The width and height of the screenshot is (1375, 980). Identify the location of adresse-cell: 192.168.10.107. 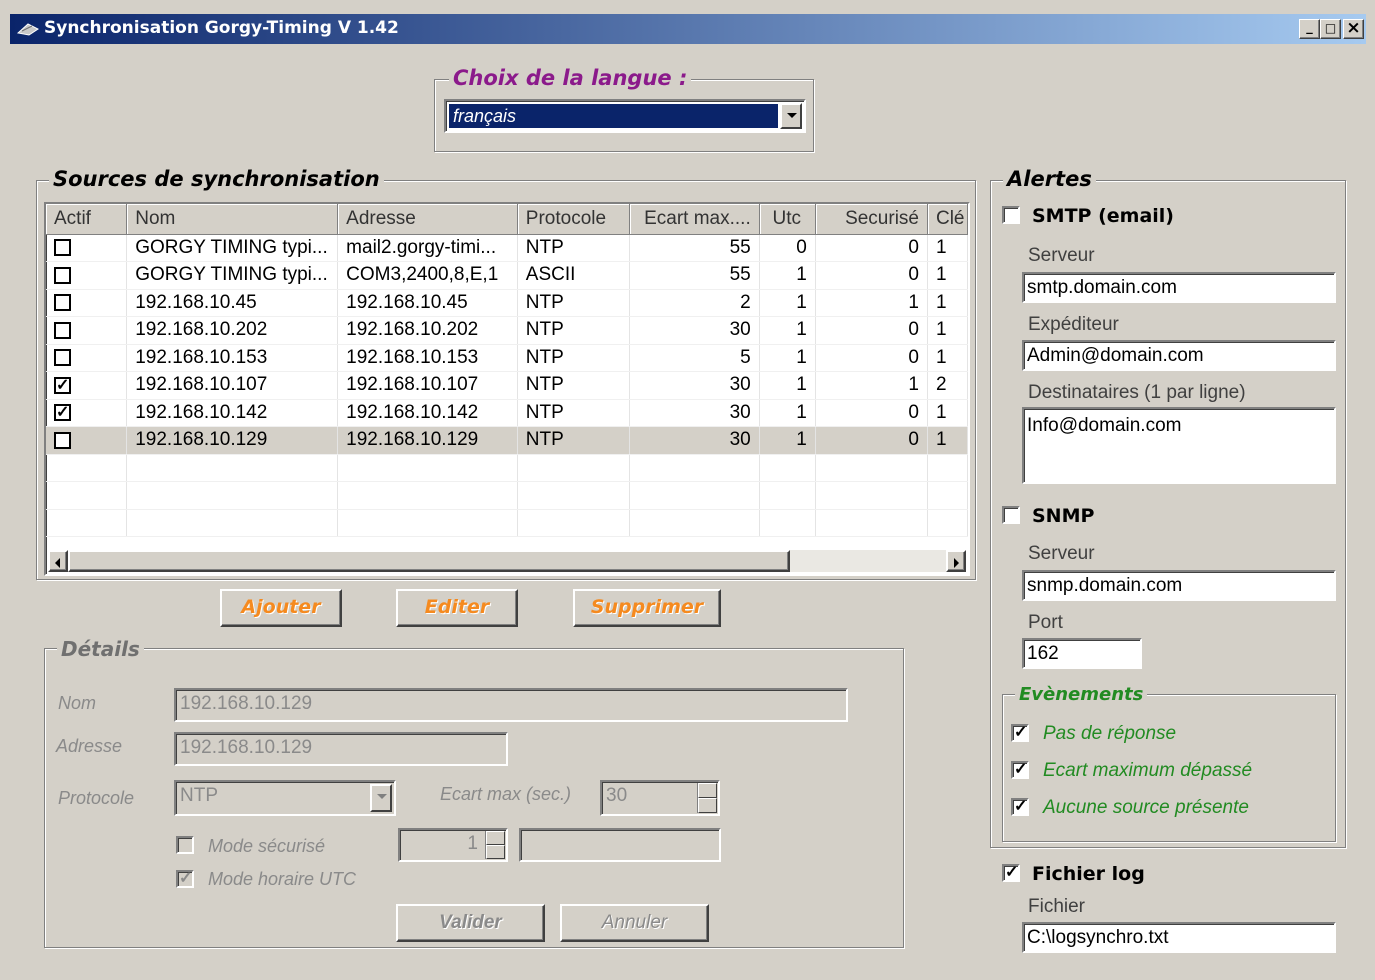
(427, 385).